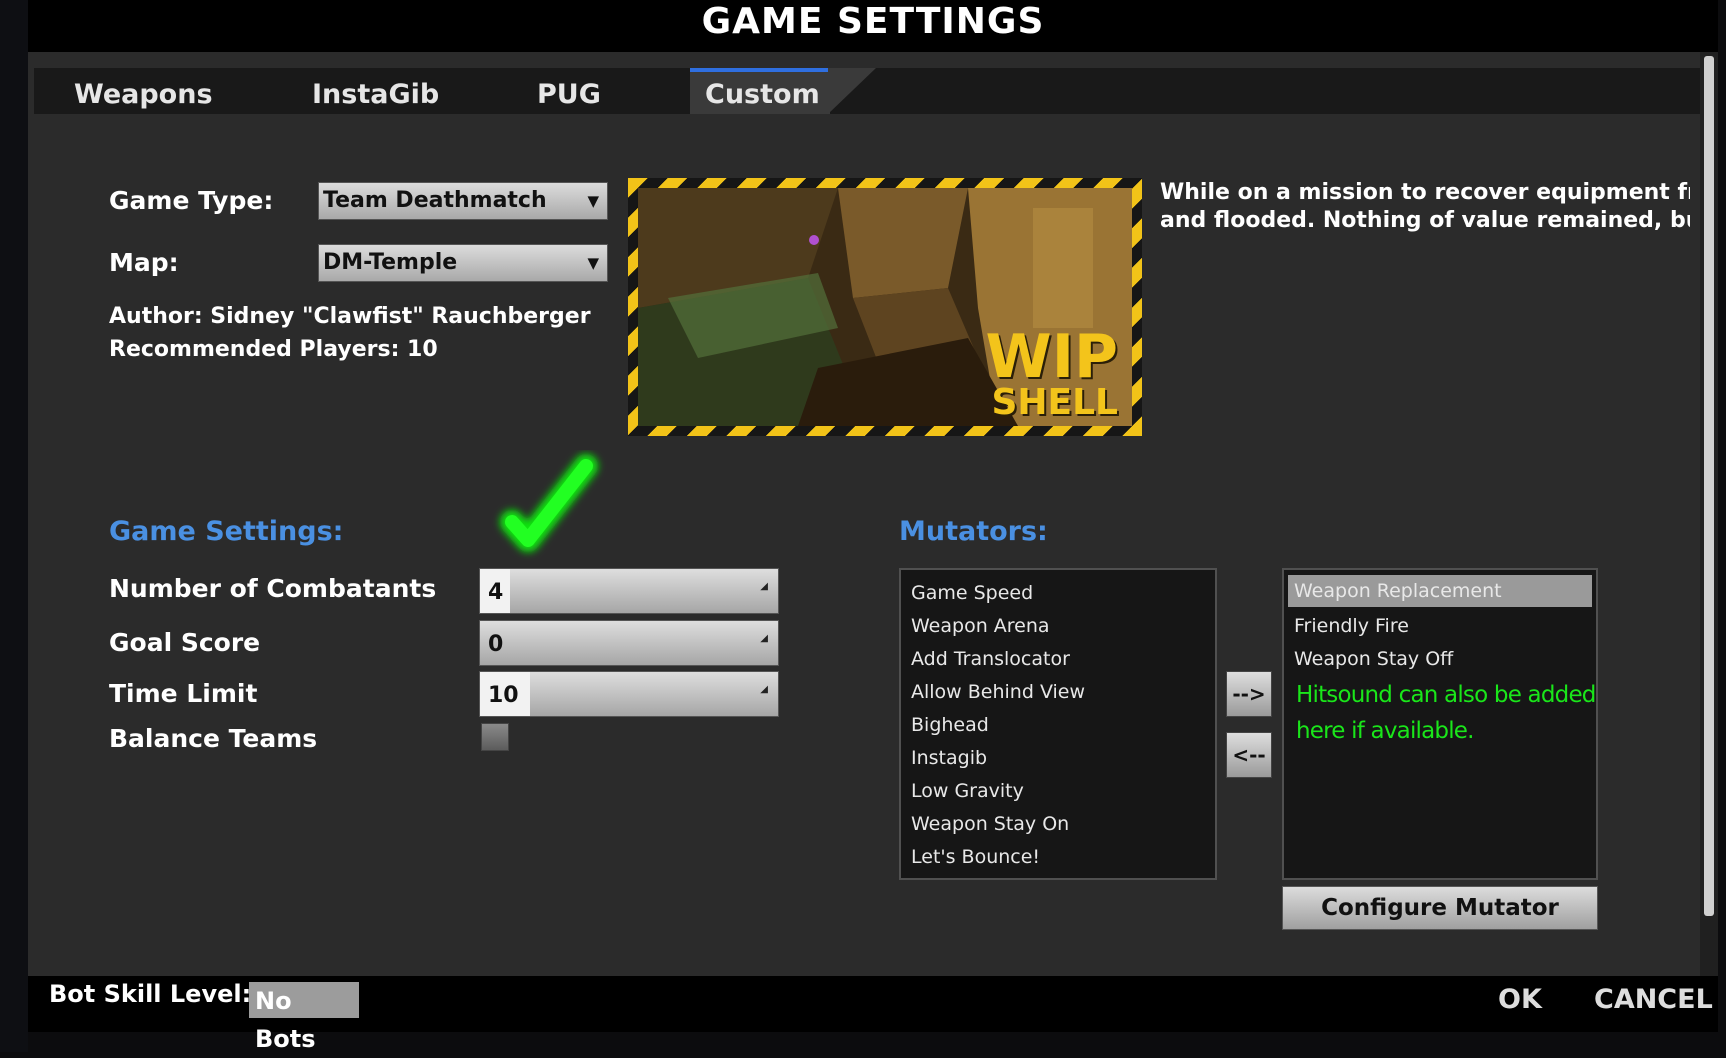 The height and width of the screenshot is (1058, 1726). I want to click on tab-weapons: Weapons, so click(143, 91).